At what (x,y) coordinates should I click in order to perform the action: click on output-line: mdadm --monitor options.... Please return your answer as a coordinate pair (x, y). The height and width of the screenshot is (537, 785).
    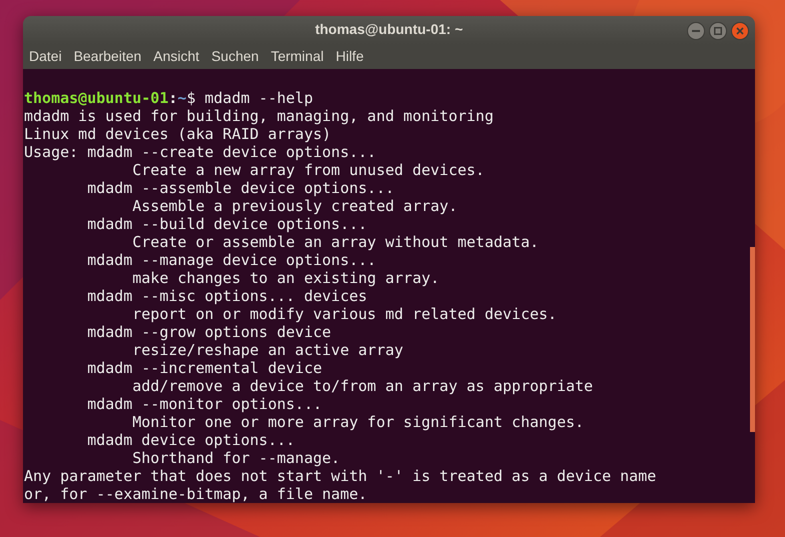
    Looking at the image, I should click on (204, 404).